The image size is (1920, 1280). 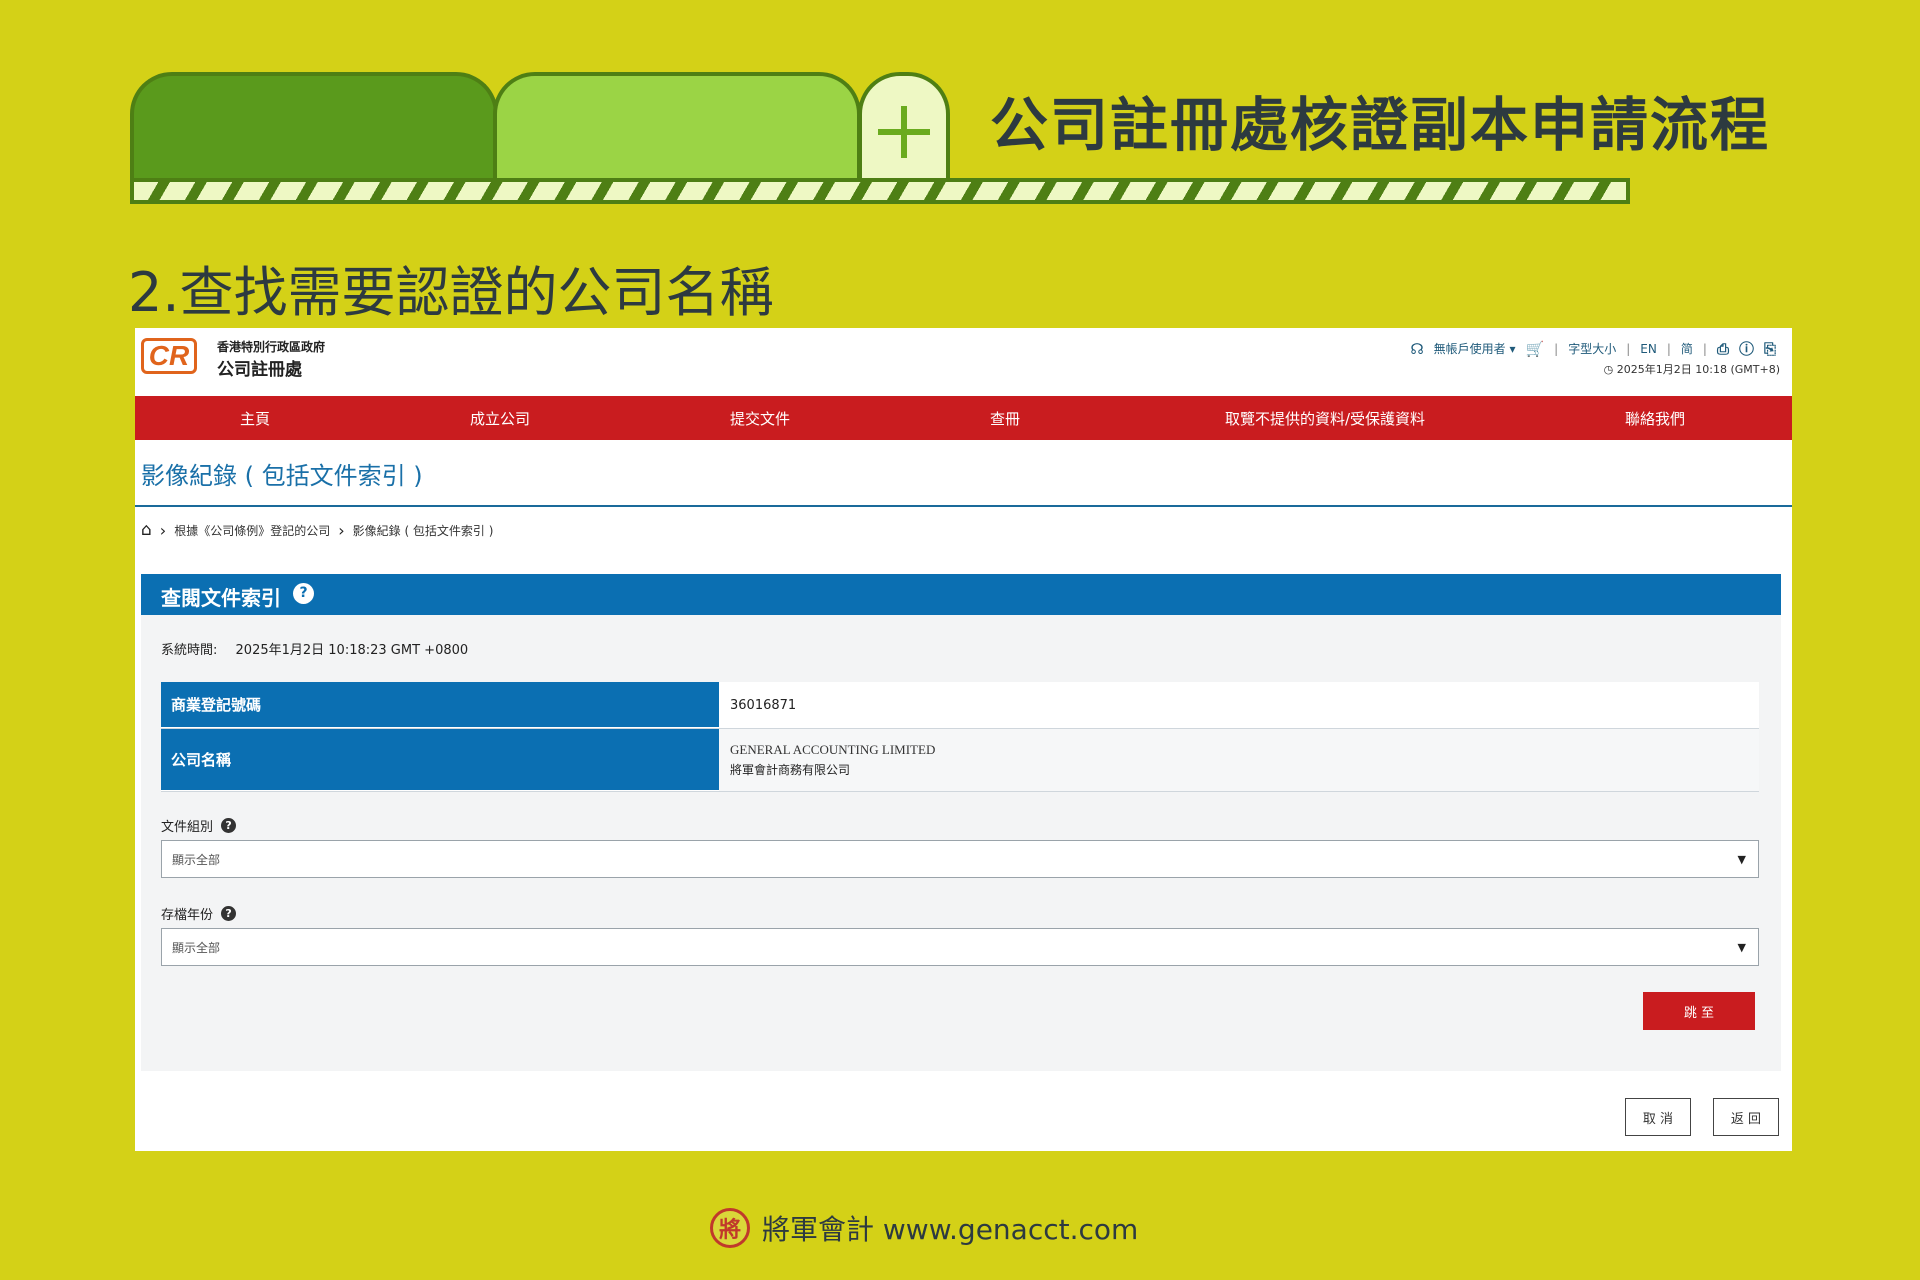 I want to click on cancel-button: 取 消, so click(x=1658, y=1117).